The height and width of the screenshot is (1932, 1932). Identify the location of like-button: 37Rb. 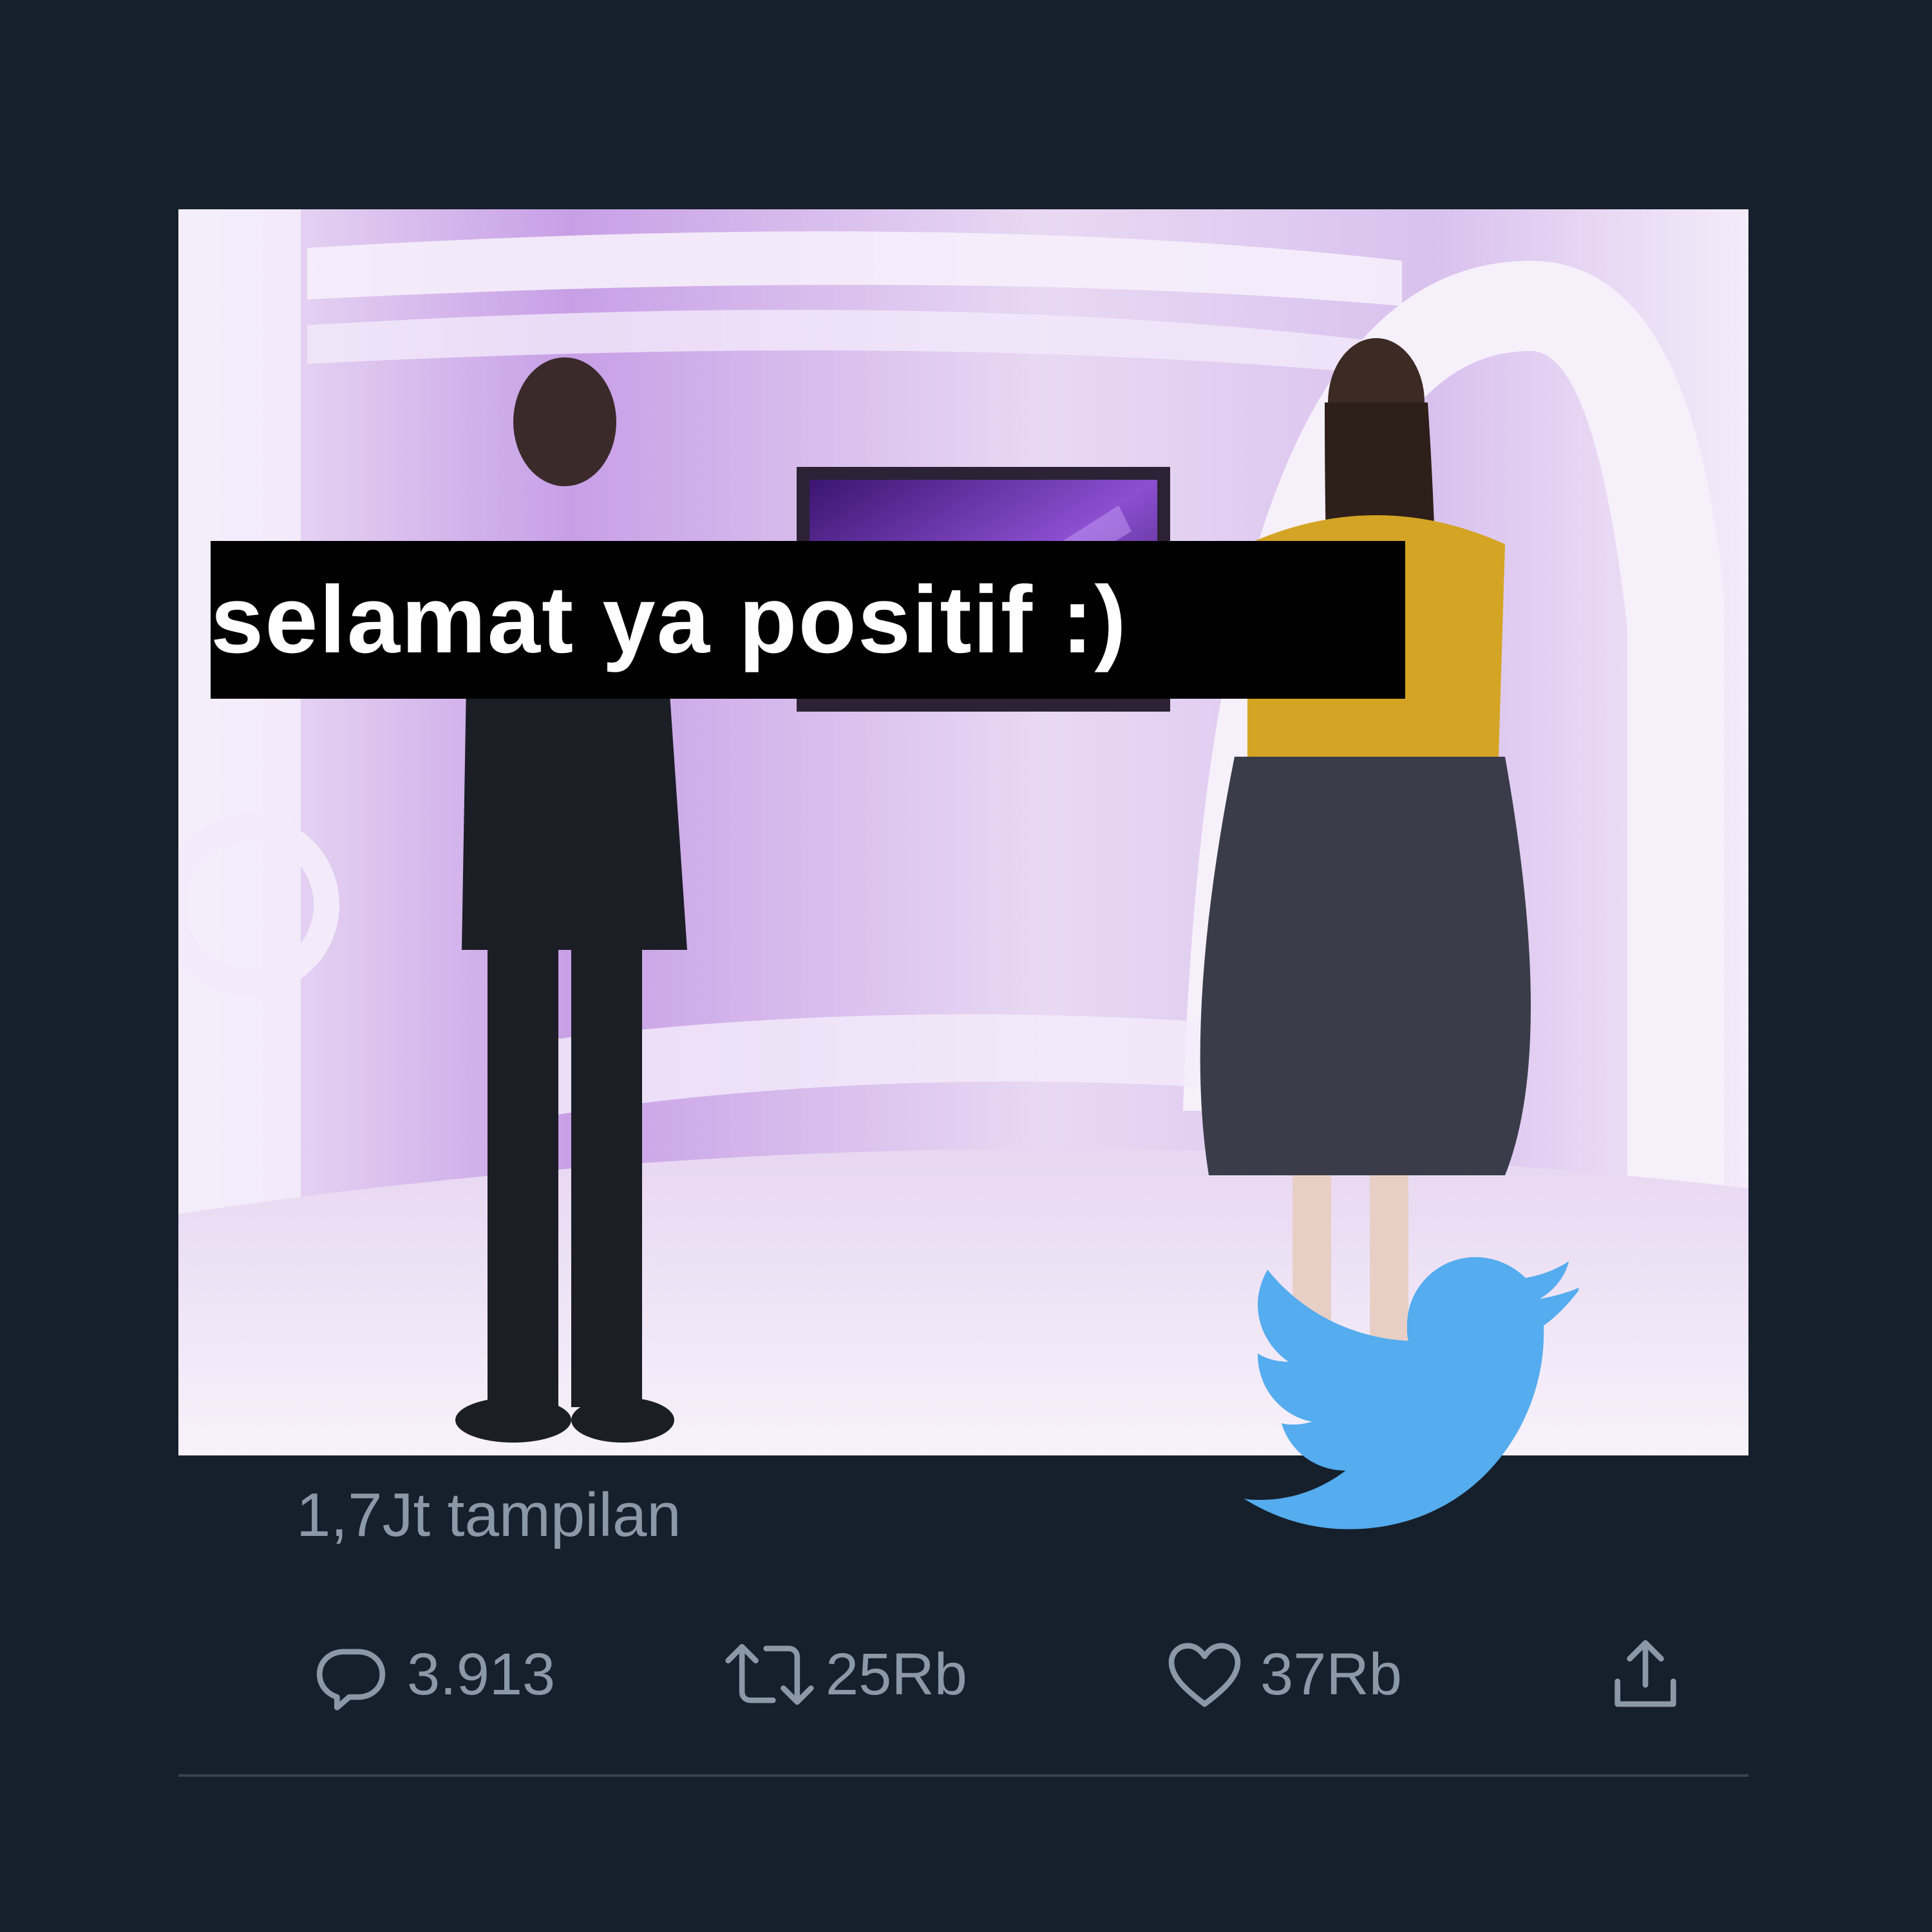
(1279, 1675).